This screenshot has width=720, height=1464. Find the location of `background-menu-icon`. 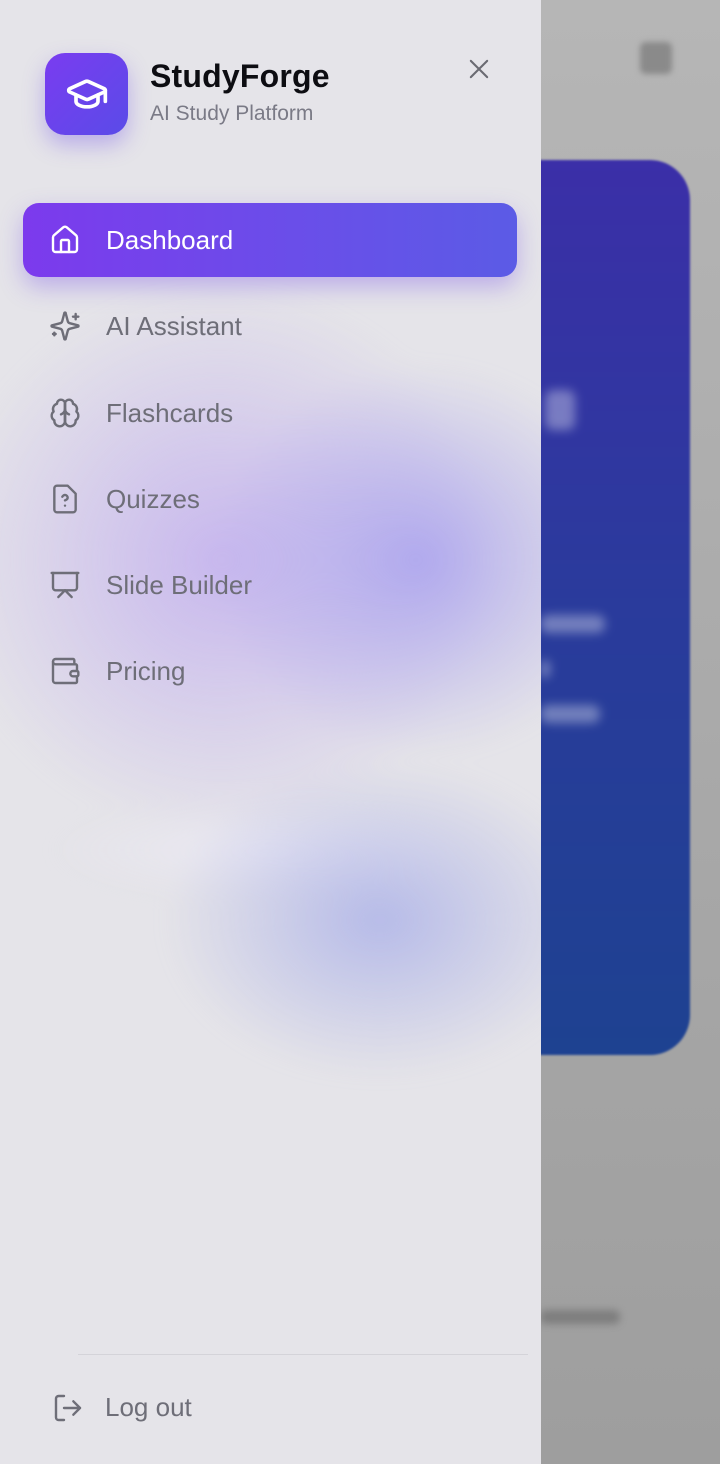

background-menu-icon is located at coordinates (656, 58).